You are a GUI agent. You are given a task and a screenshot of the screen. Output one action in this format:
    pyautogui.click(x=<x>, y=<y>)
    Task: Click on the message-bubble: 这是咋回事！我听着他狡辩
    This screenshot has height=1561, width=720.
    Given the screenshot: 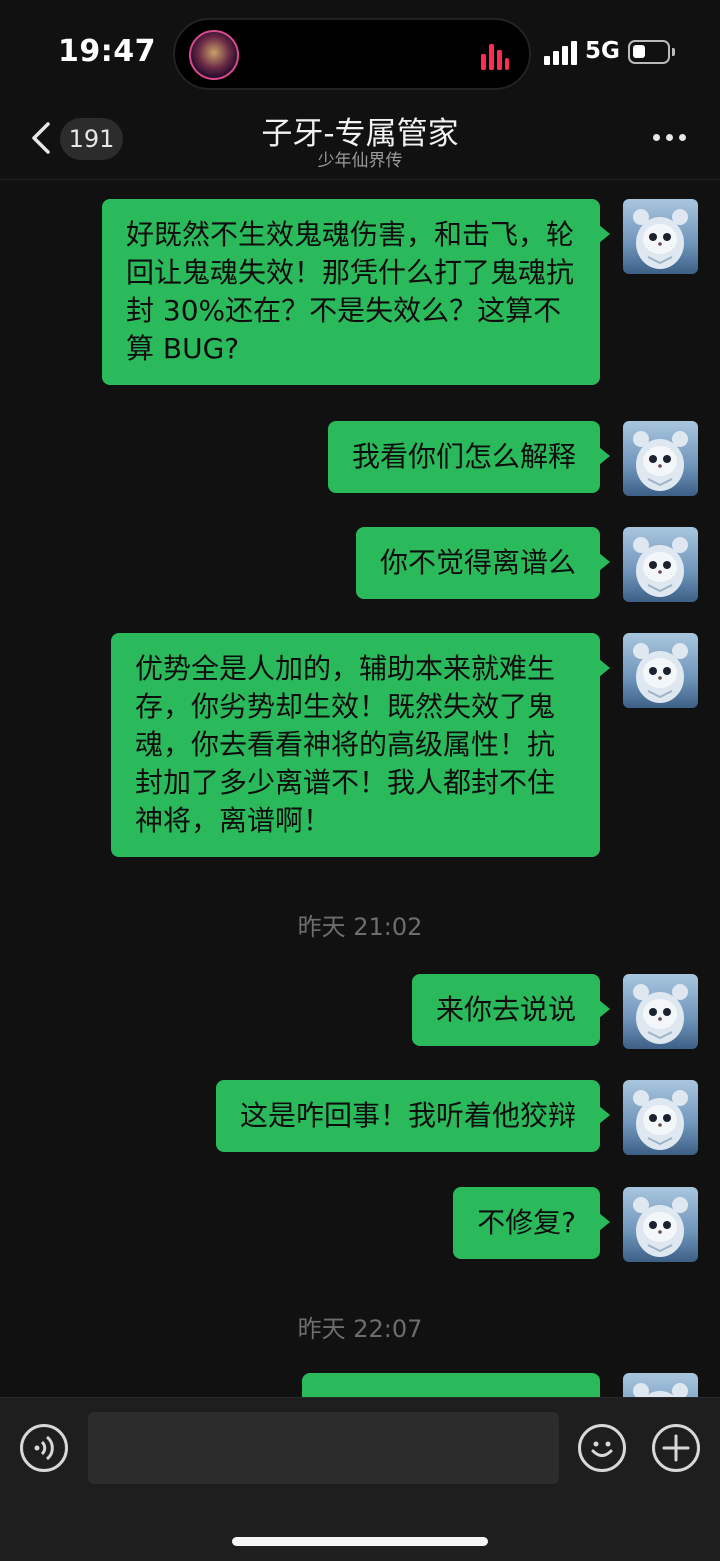 What is the action you would take?
    pyautogui.click(x=413, y=1116)
    